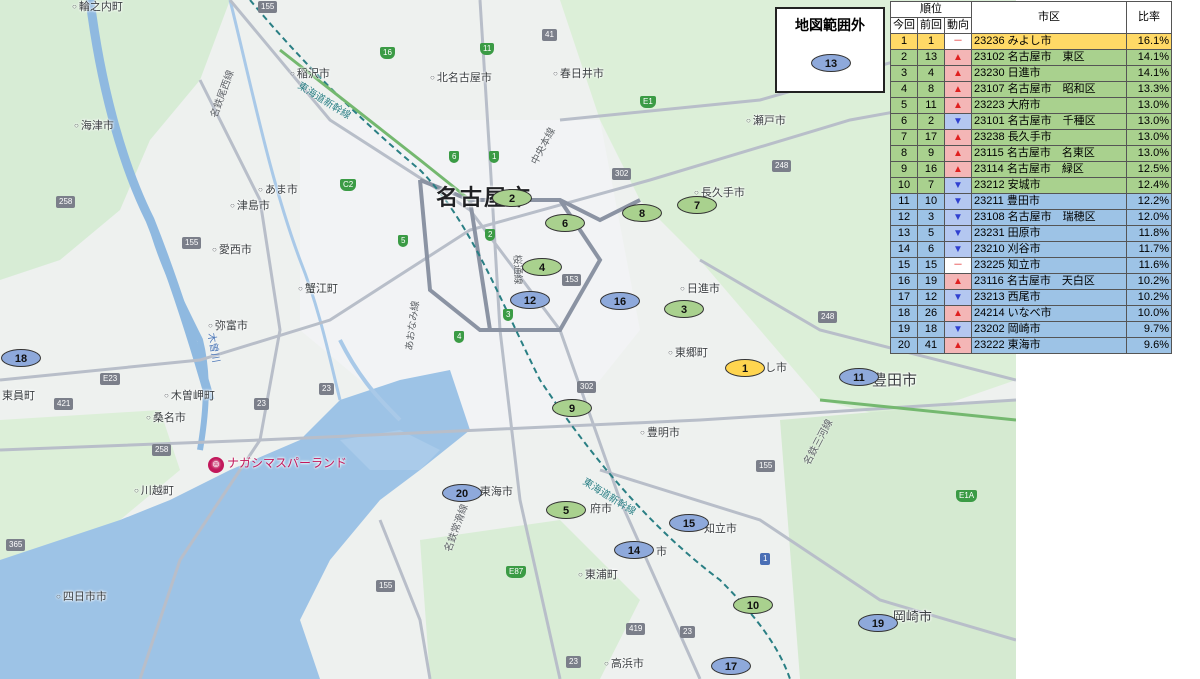 The width and height of the screenshot is (1200, 679). I want to click on rank-marker: 7, so click(697, 205).